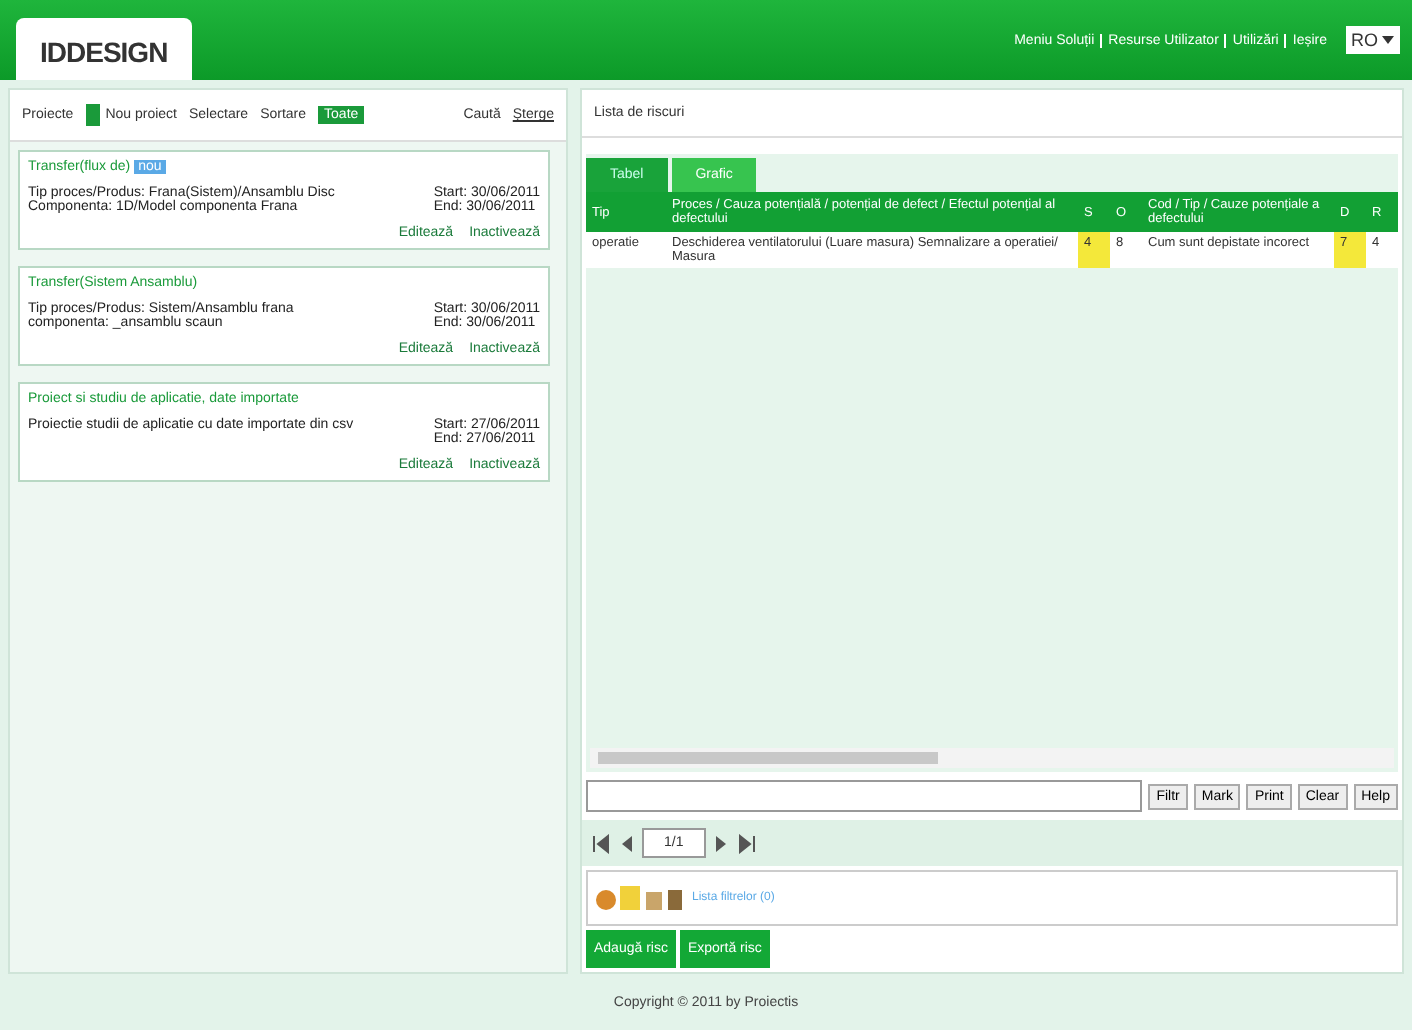 The image size is (1412, 1030). I want to click on first-page-icon, so click(600, 843).